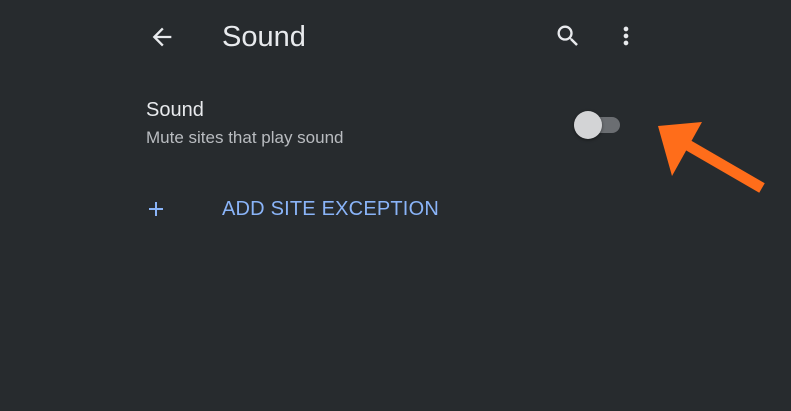  Describe the element at coordinates (711, 157) in the screenshot. I see `annotation-arrow-icon` at that location.